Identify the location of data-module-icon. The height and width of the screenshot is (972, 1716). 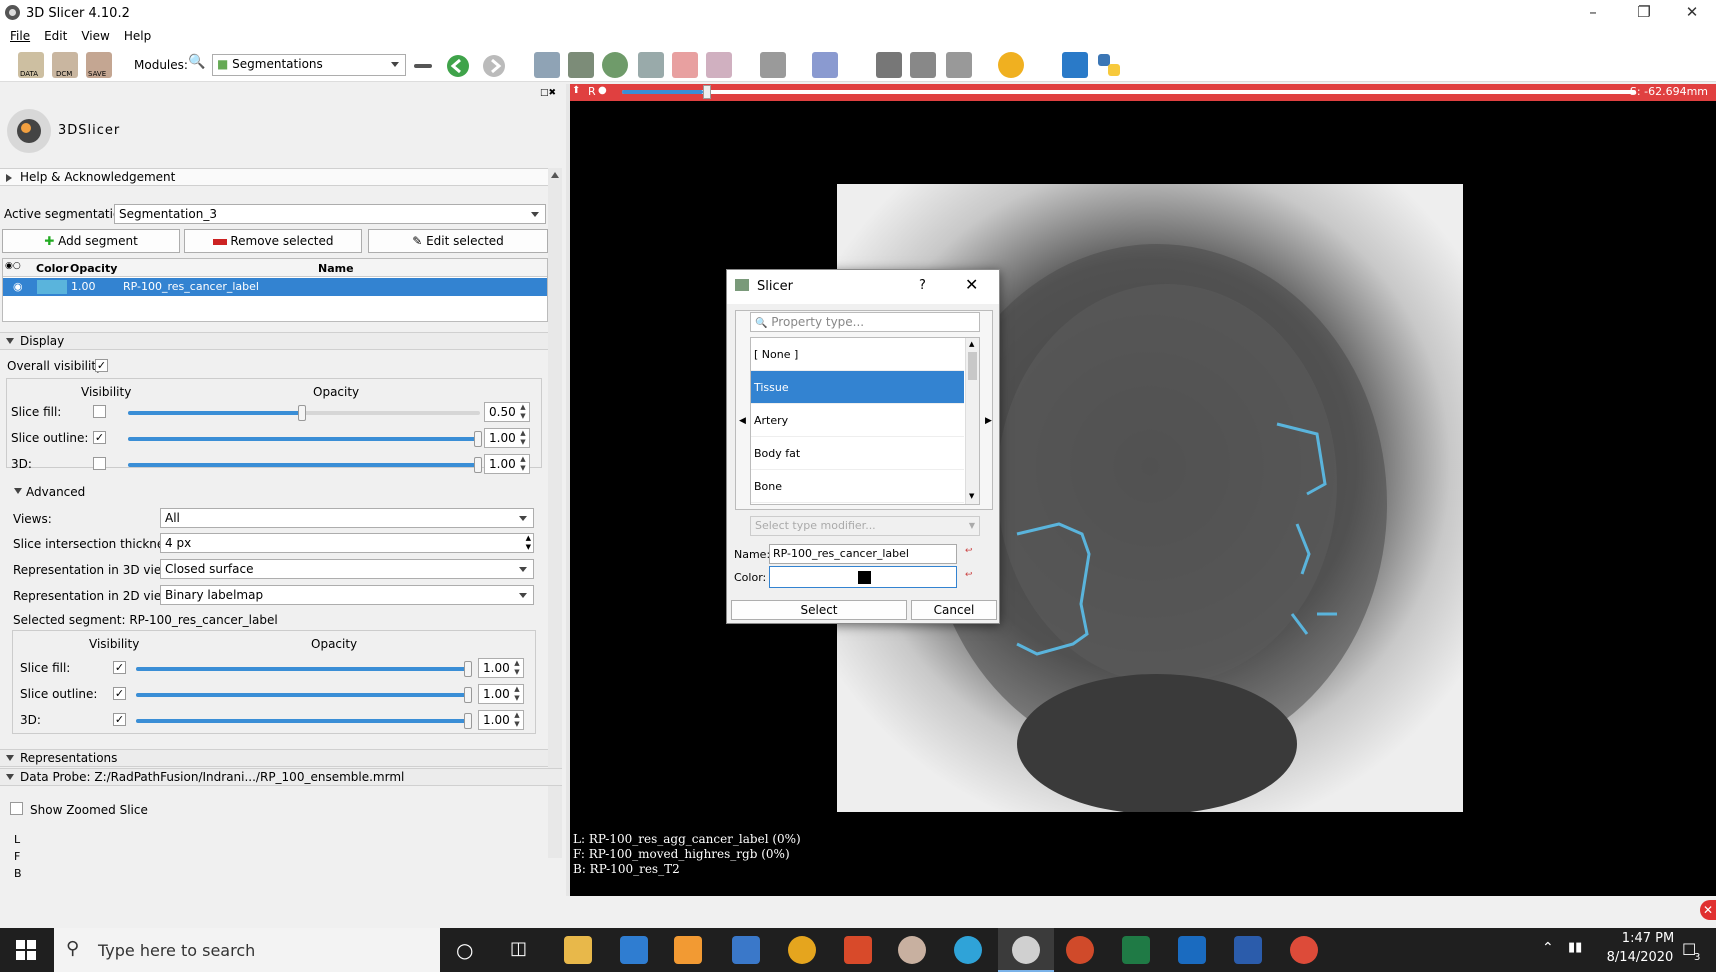
(547, 65).